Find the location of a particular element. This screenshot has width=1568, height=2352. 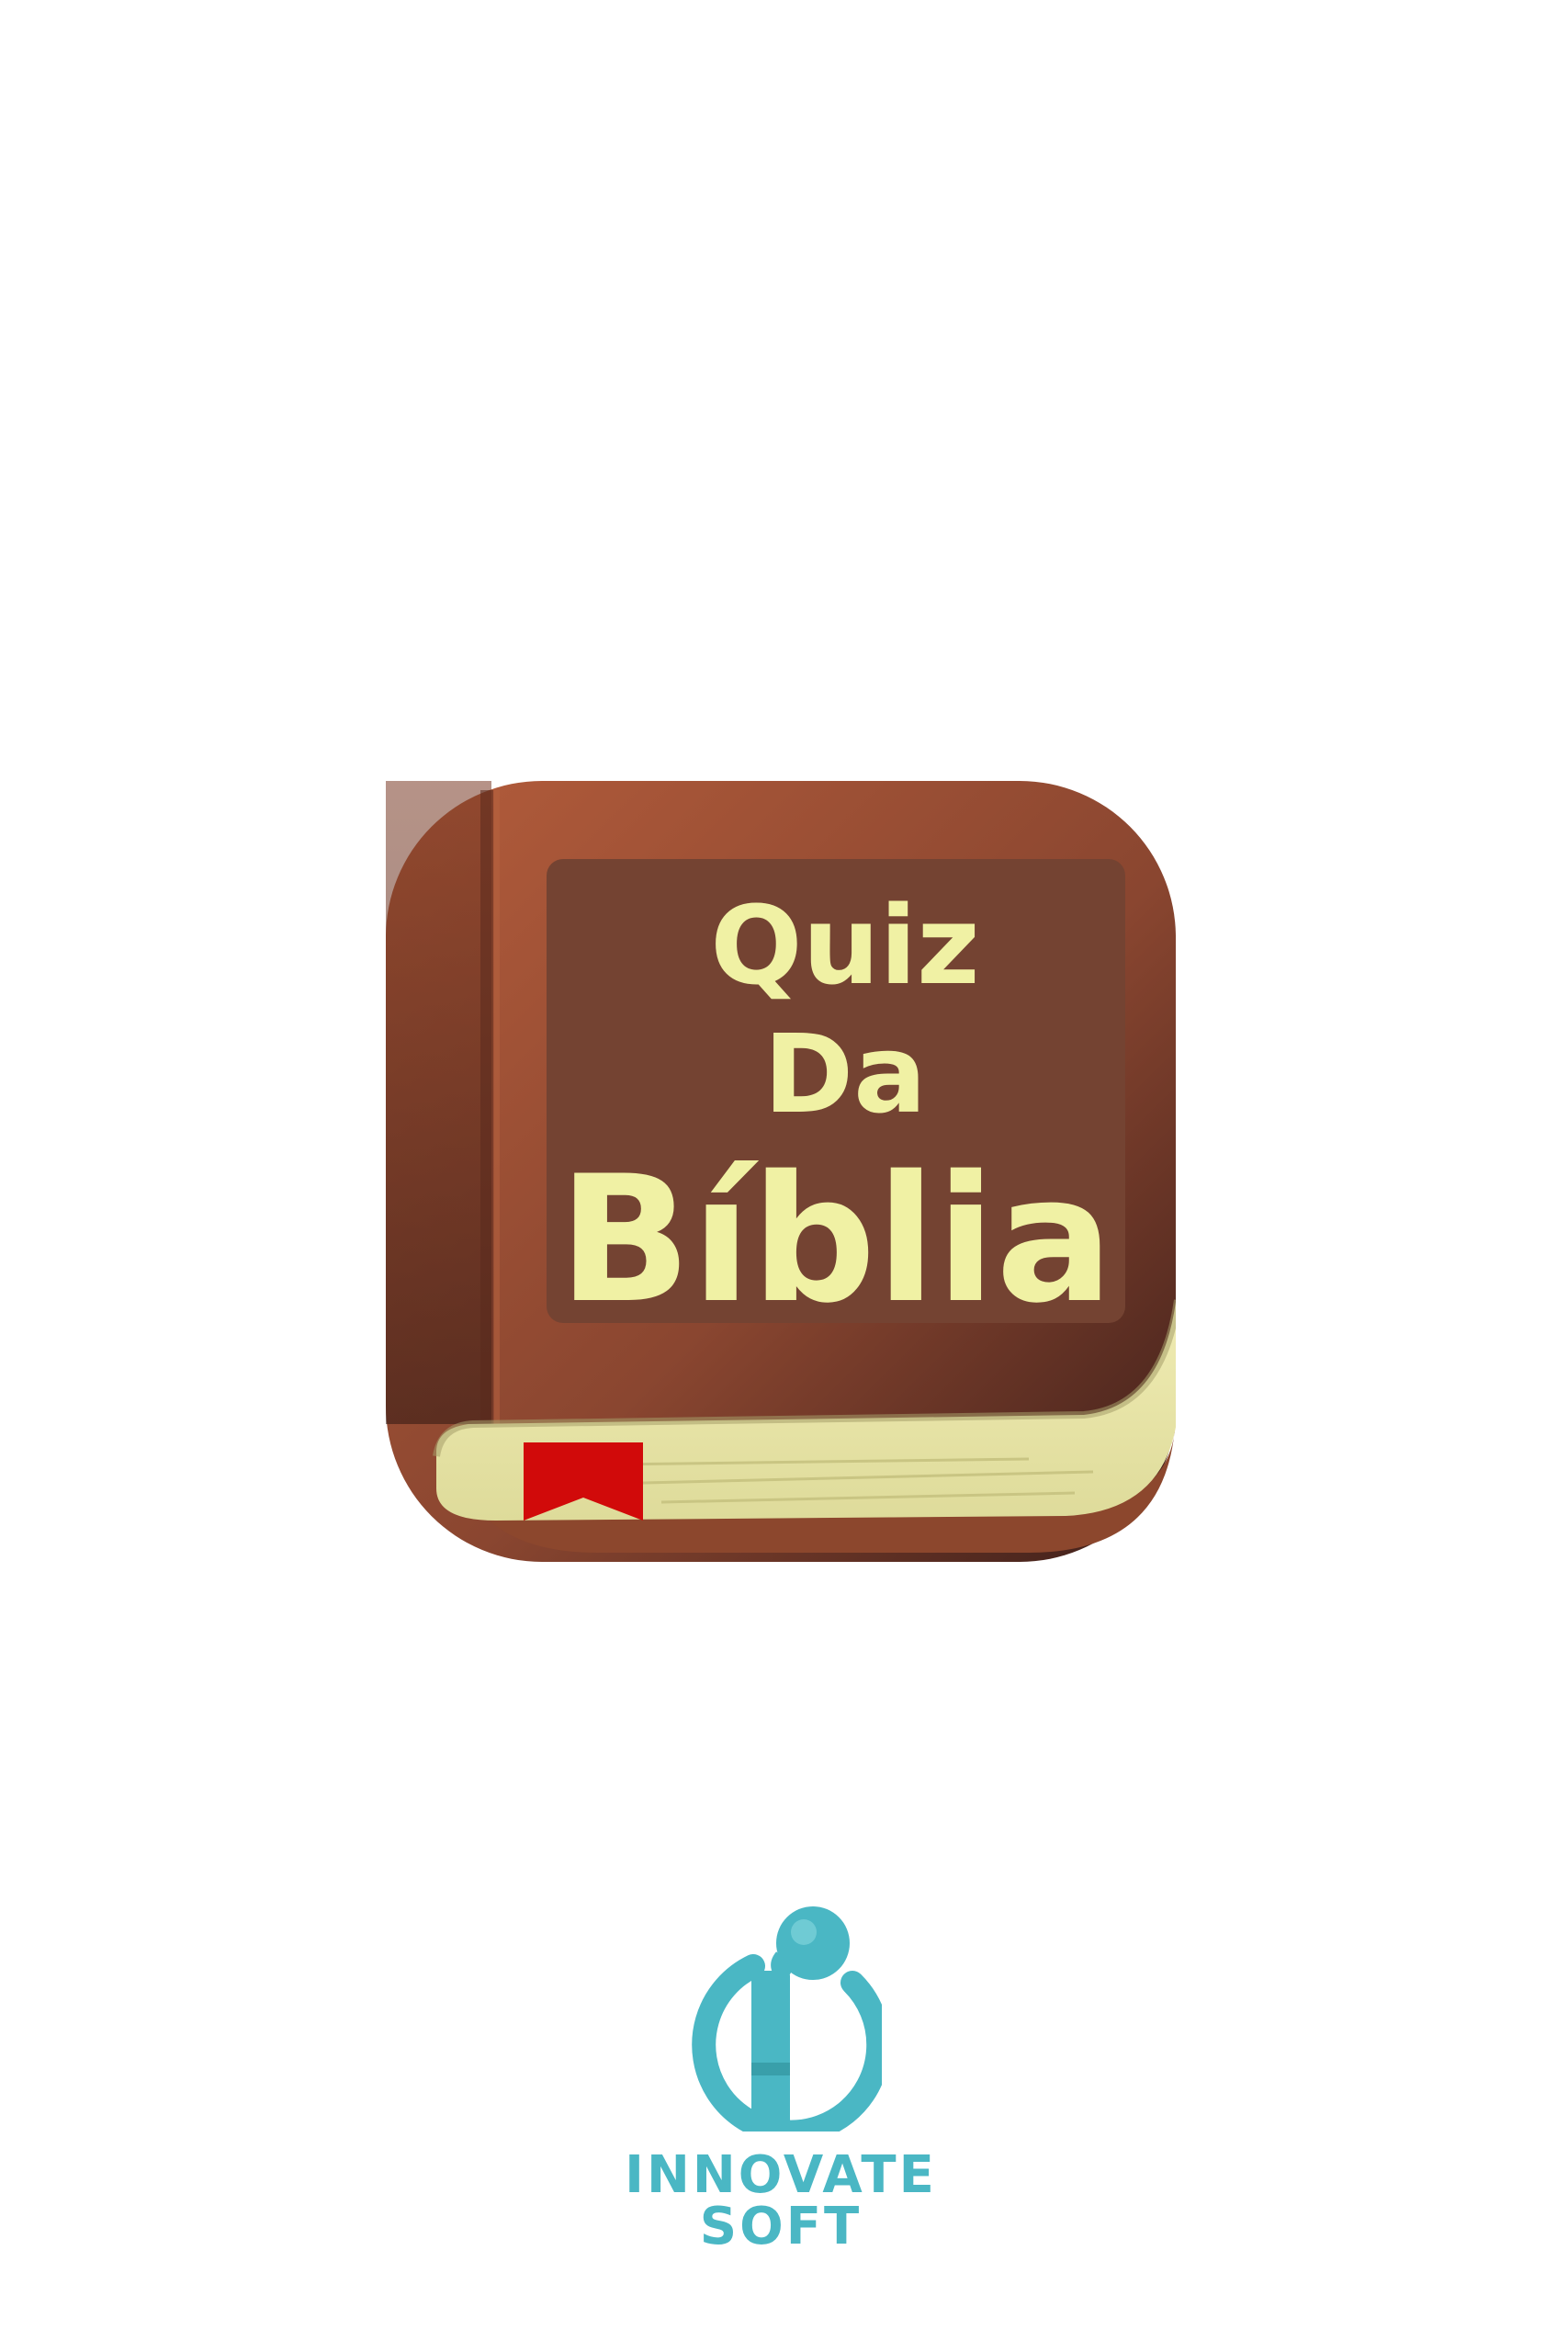

brand-footer: INNOVATE SOFT is located at coordinates (781, 2077).